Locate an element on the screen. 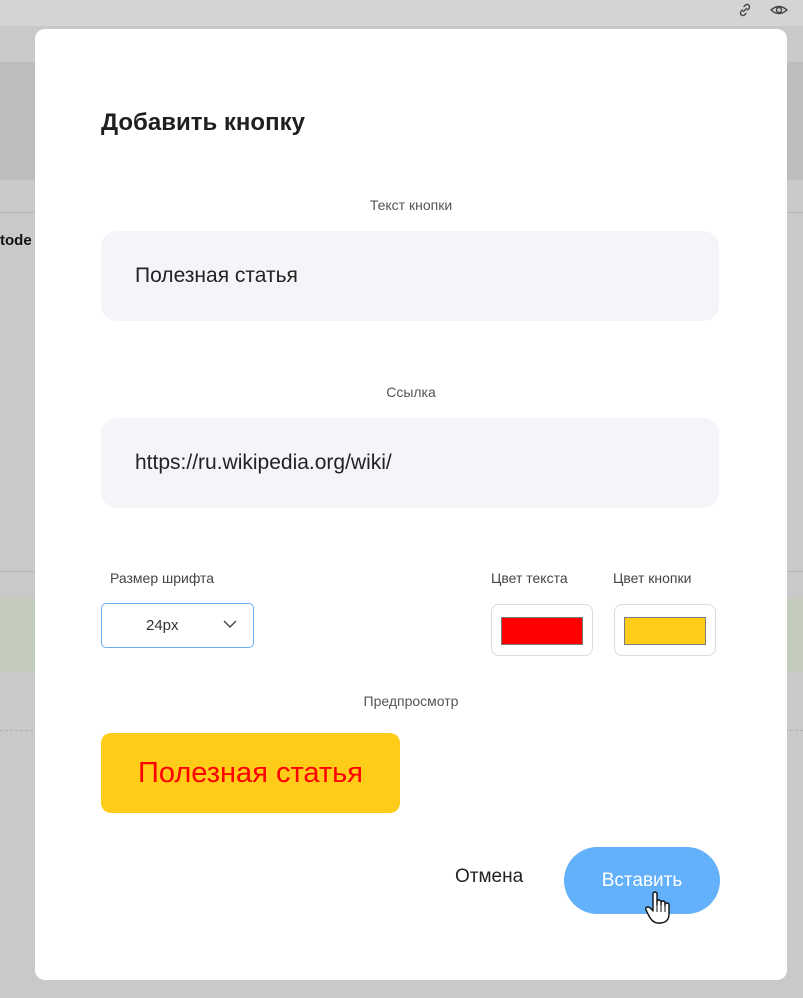 The width and height of the screenshot is (803, 998). text-color-picker is located at coordinates (542, 630).